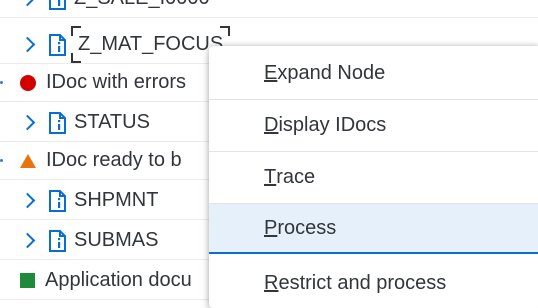 The image size is (538, 308). I want to click on status-label: IDoc ready to b, so click(114, 160).